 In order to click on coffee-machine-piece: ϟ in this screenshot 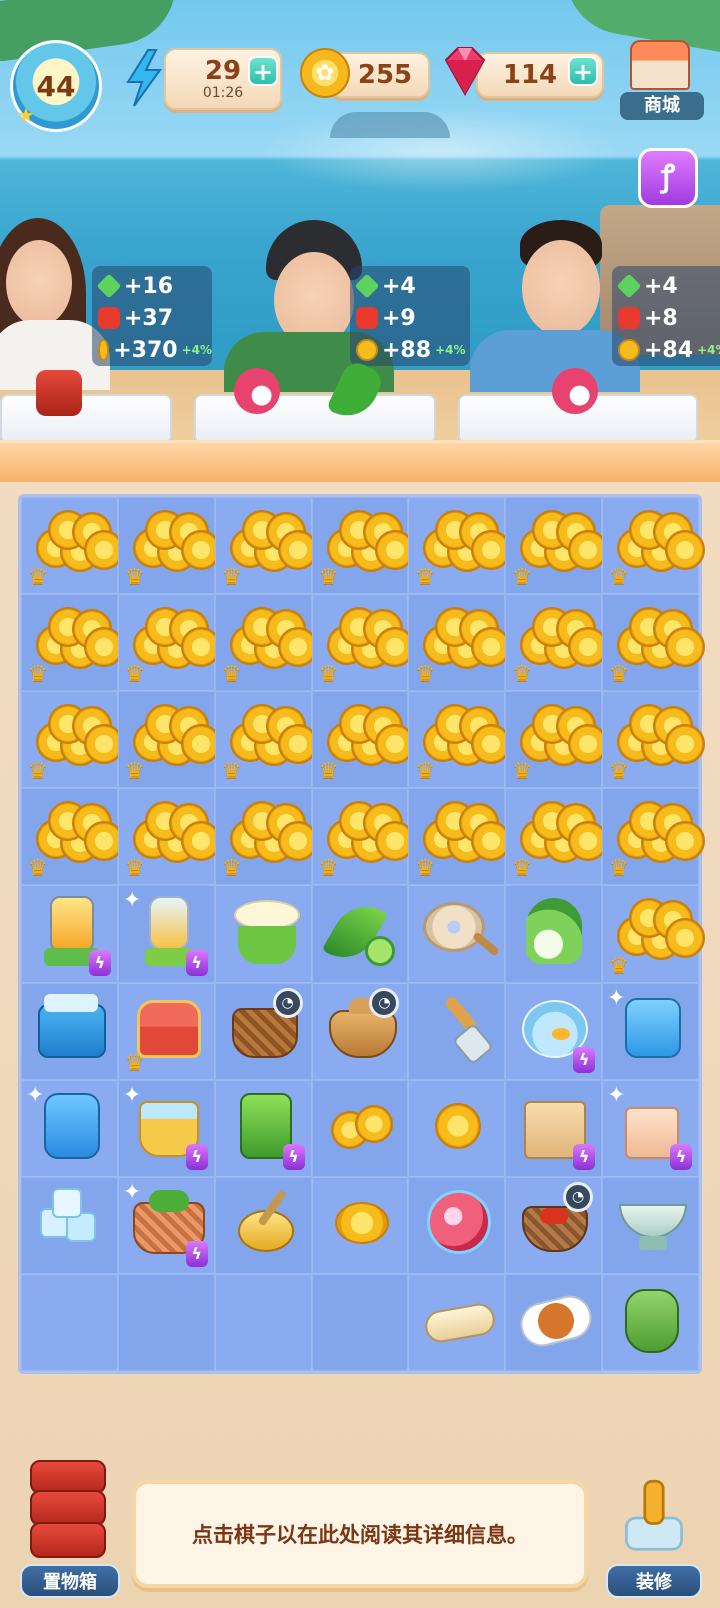, I will do `click(266, 1130)`.